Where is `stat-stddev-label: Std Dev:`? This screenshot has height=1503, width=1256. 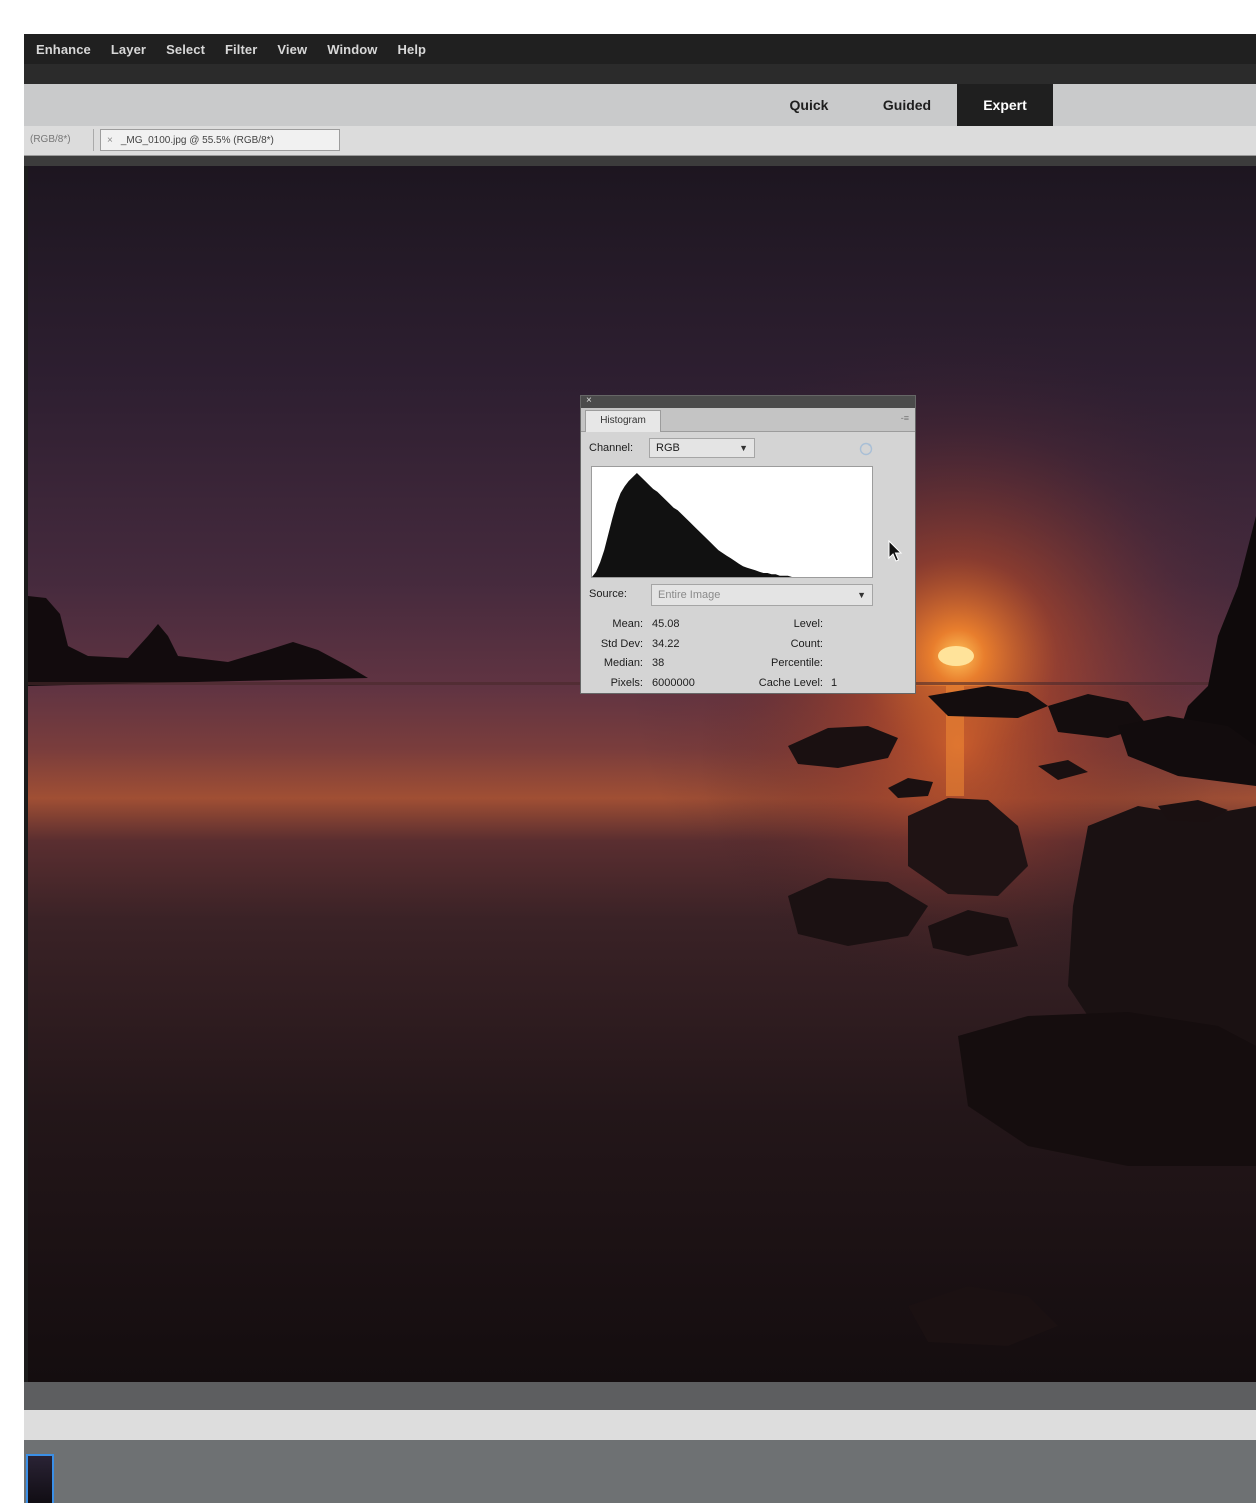
stat-stddev-label: Std Dev: is located at coordinates (621, 644).